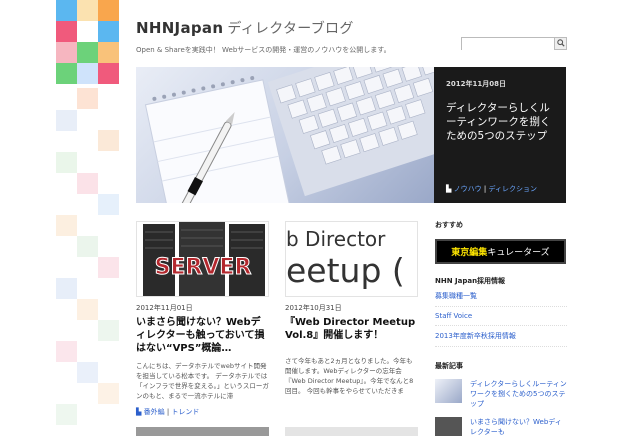 Image resolution: width=636 pixels, height=436 pixels. I want to click on sidebar-heading-recent: 最新記事, so click(449, 366).